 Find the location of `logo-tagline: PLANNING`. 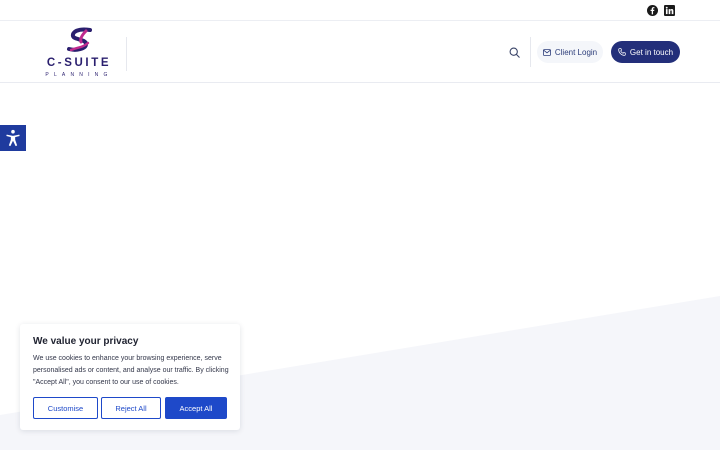

logo-tagline: PLANNING is located at coordinates (79, 75).